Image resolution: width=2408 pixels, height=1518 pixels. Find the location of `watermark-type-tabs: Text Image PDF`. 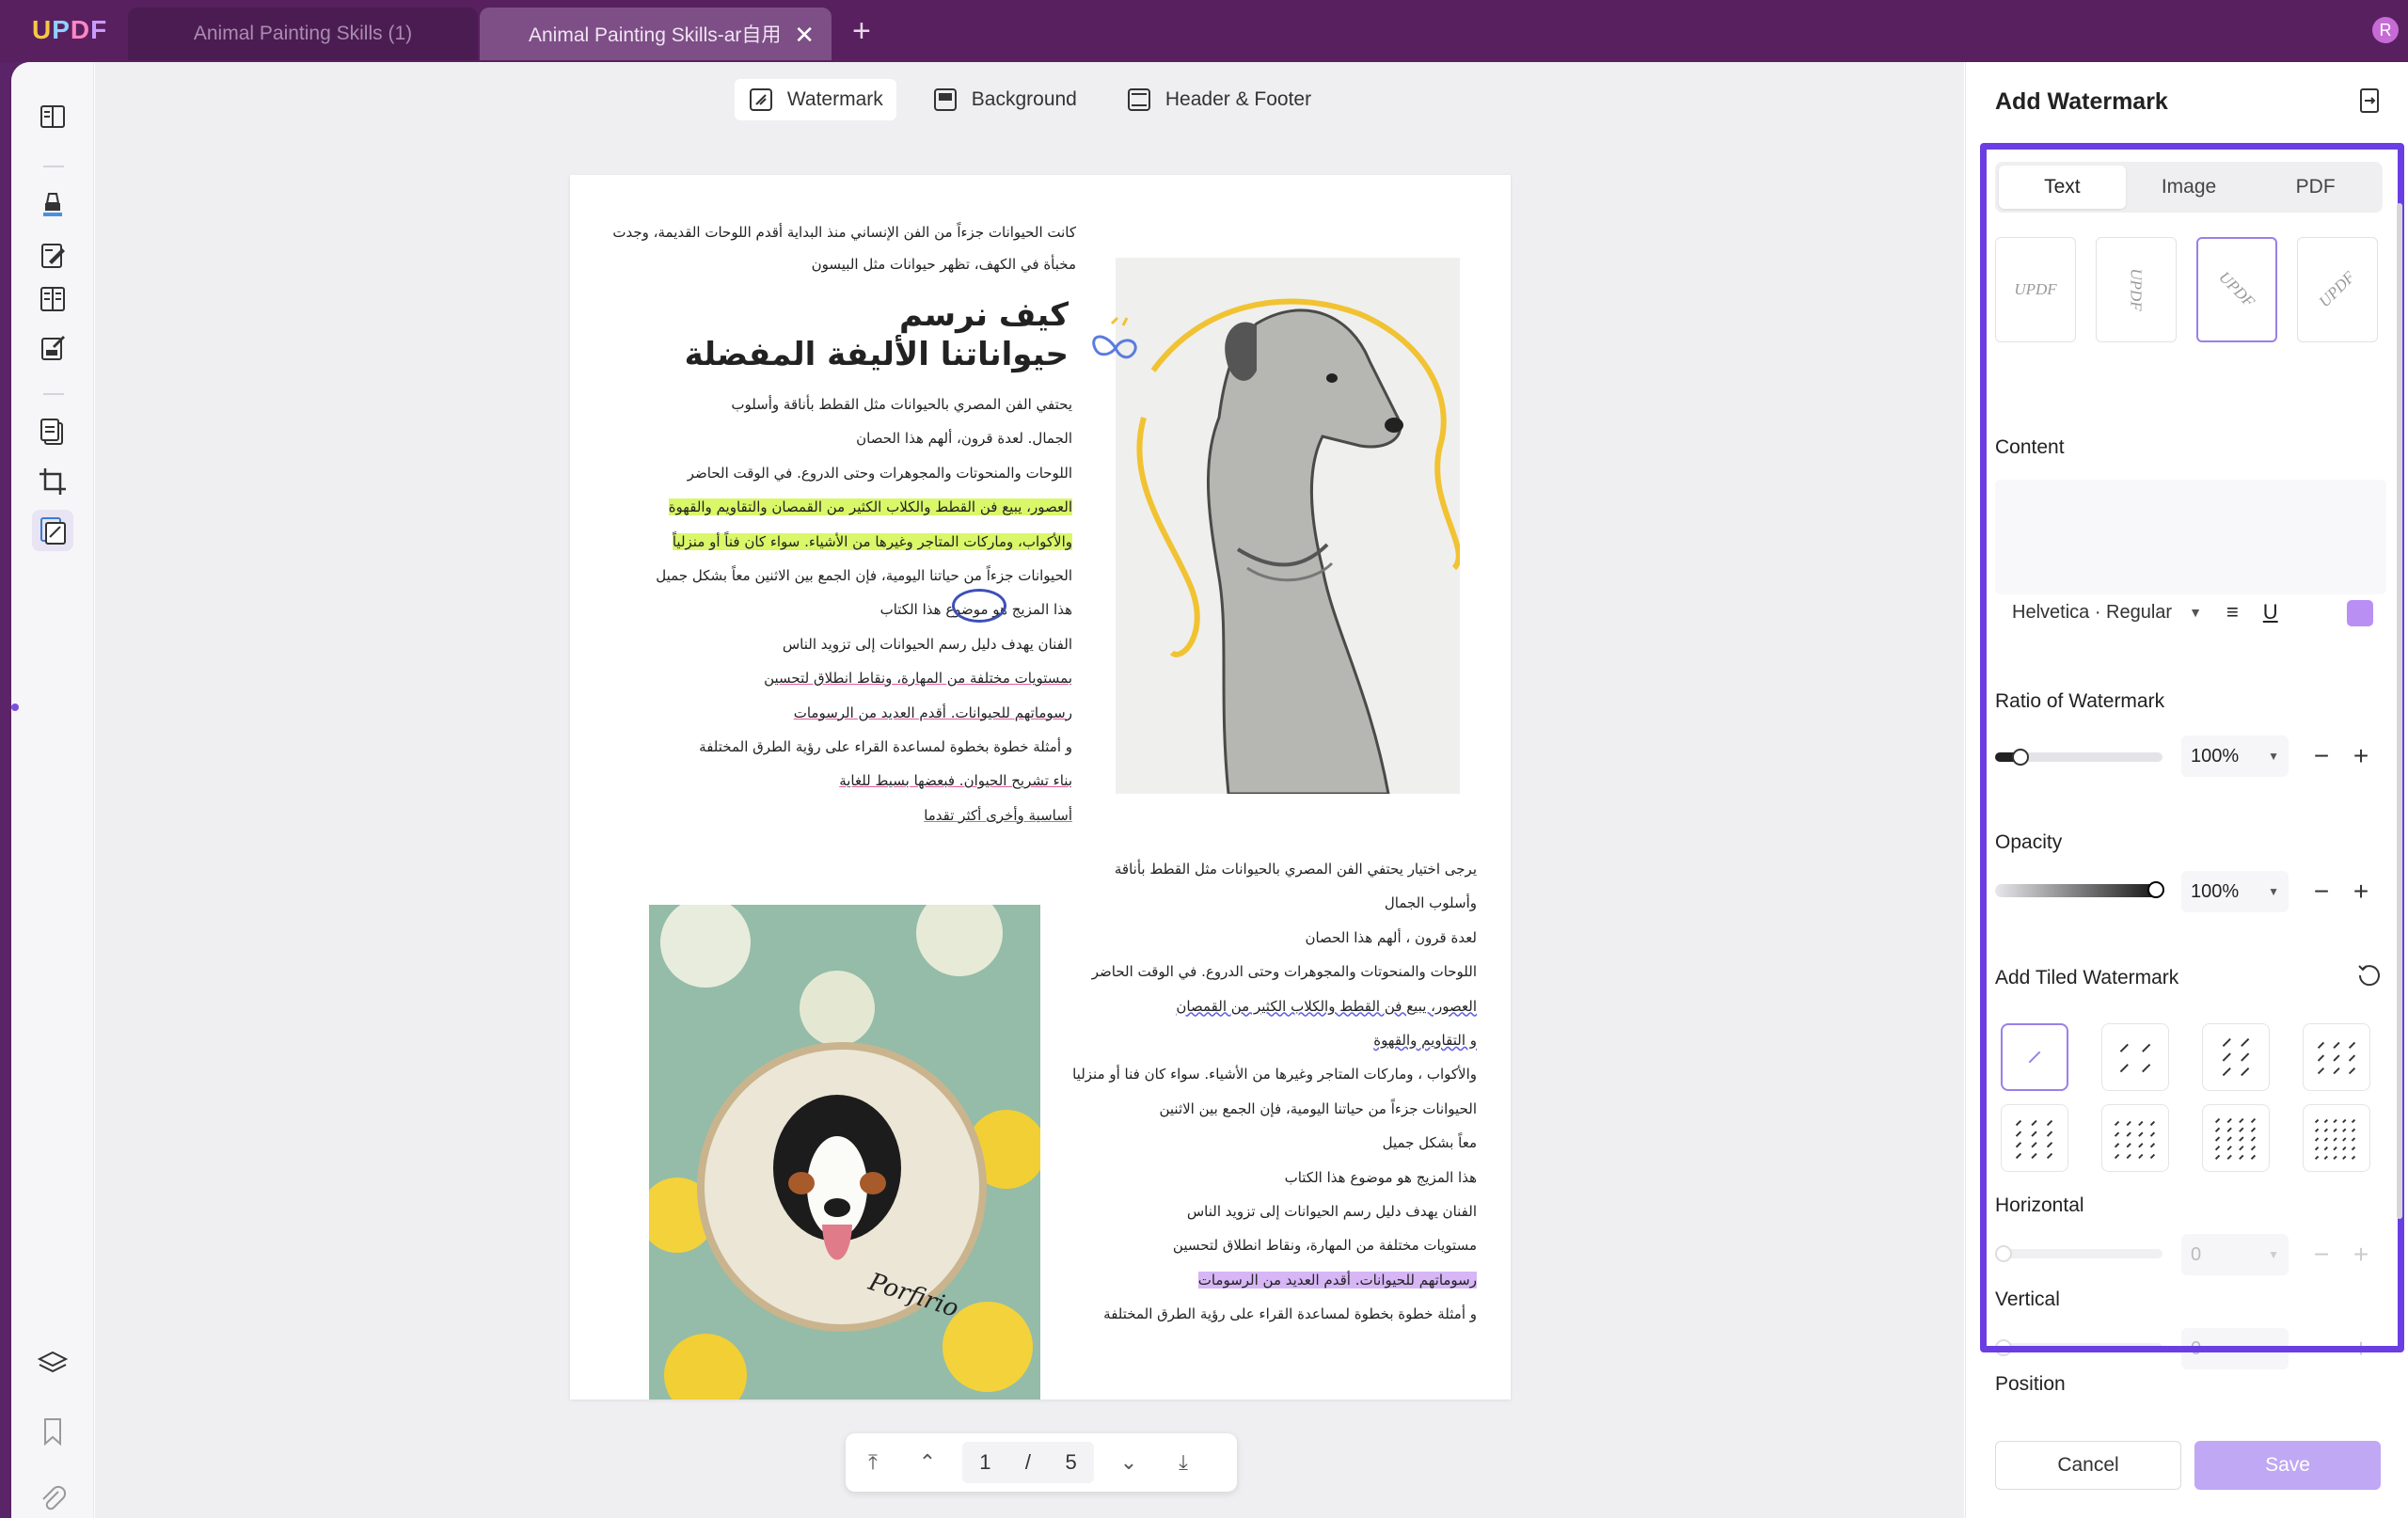

watermark-type-tabs: Text Image PDF is located at coordinates (2189, 188).